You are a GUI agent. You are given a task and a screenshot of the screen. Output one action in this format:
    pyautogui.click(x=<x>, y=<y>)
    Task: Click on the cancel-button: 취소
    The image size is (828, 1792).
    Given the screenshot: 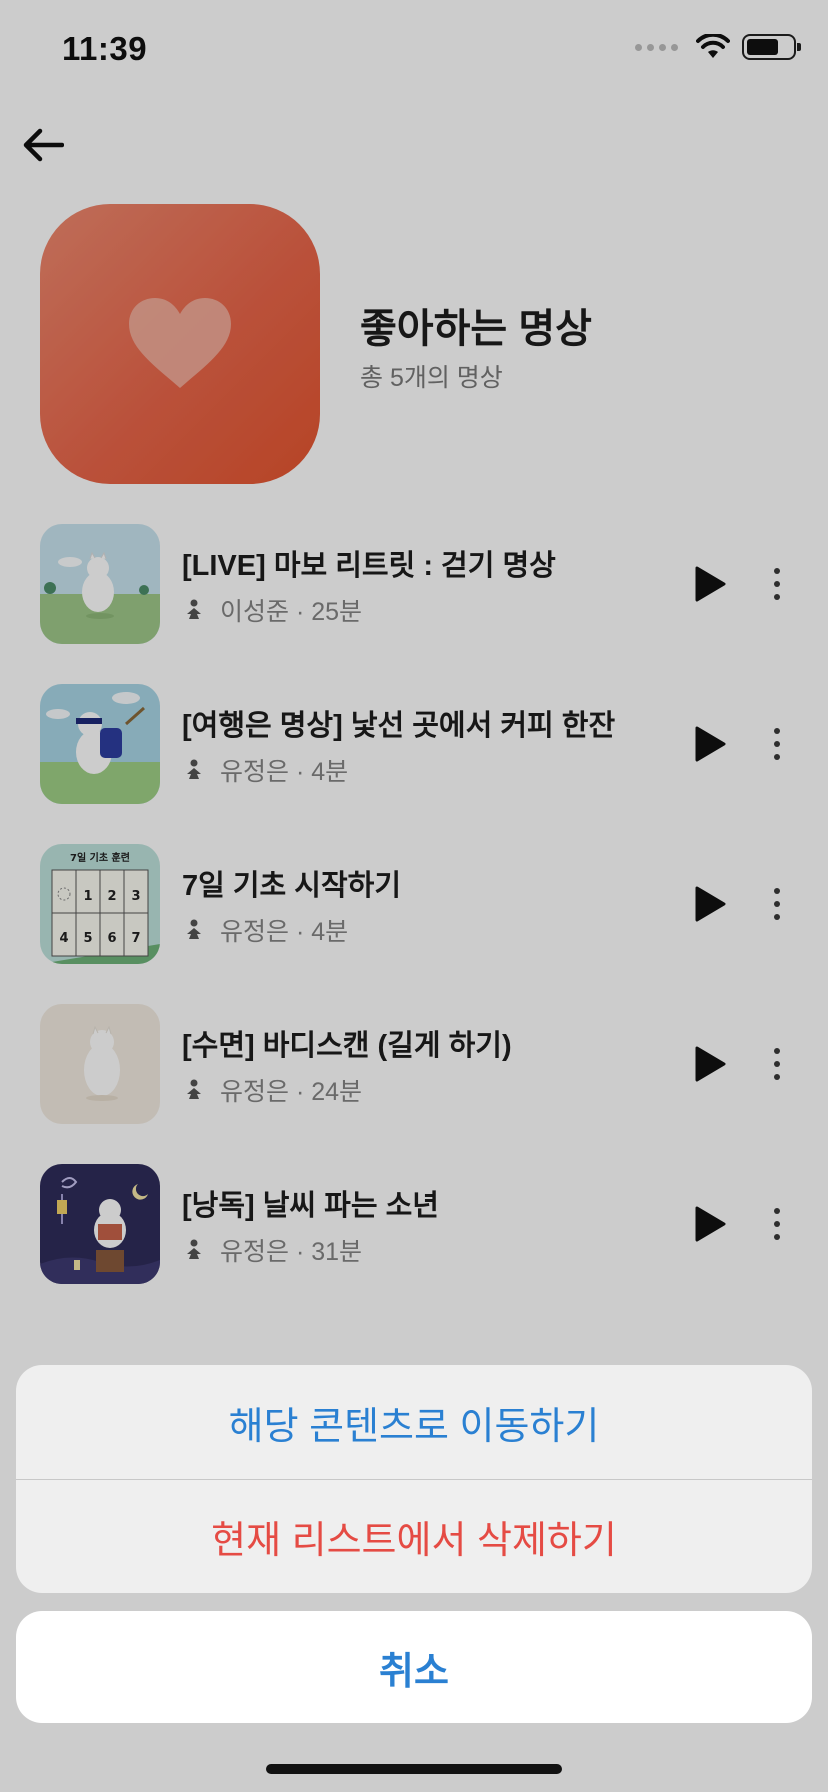 What is the action you would take?
    pyautogui.click(x=414, y=1667)
    